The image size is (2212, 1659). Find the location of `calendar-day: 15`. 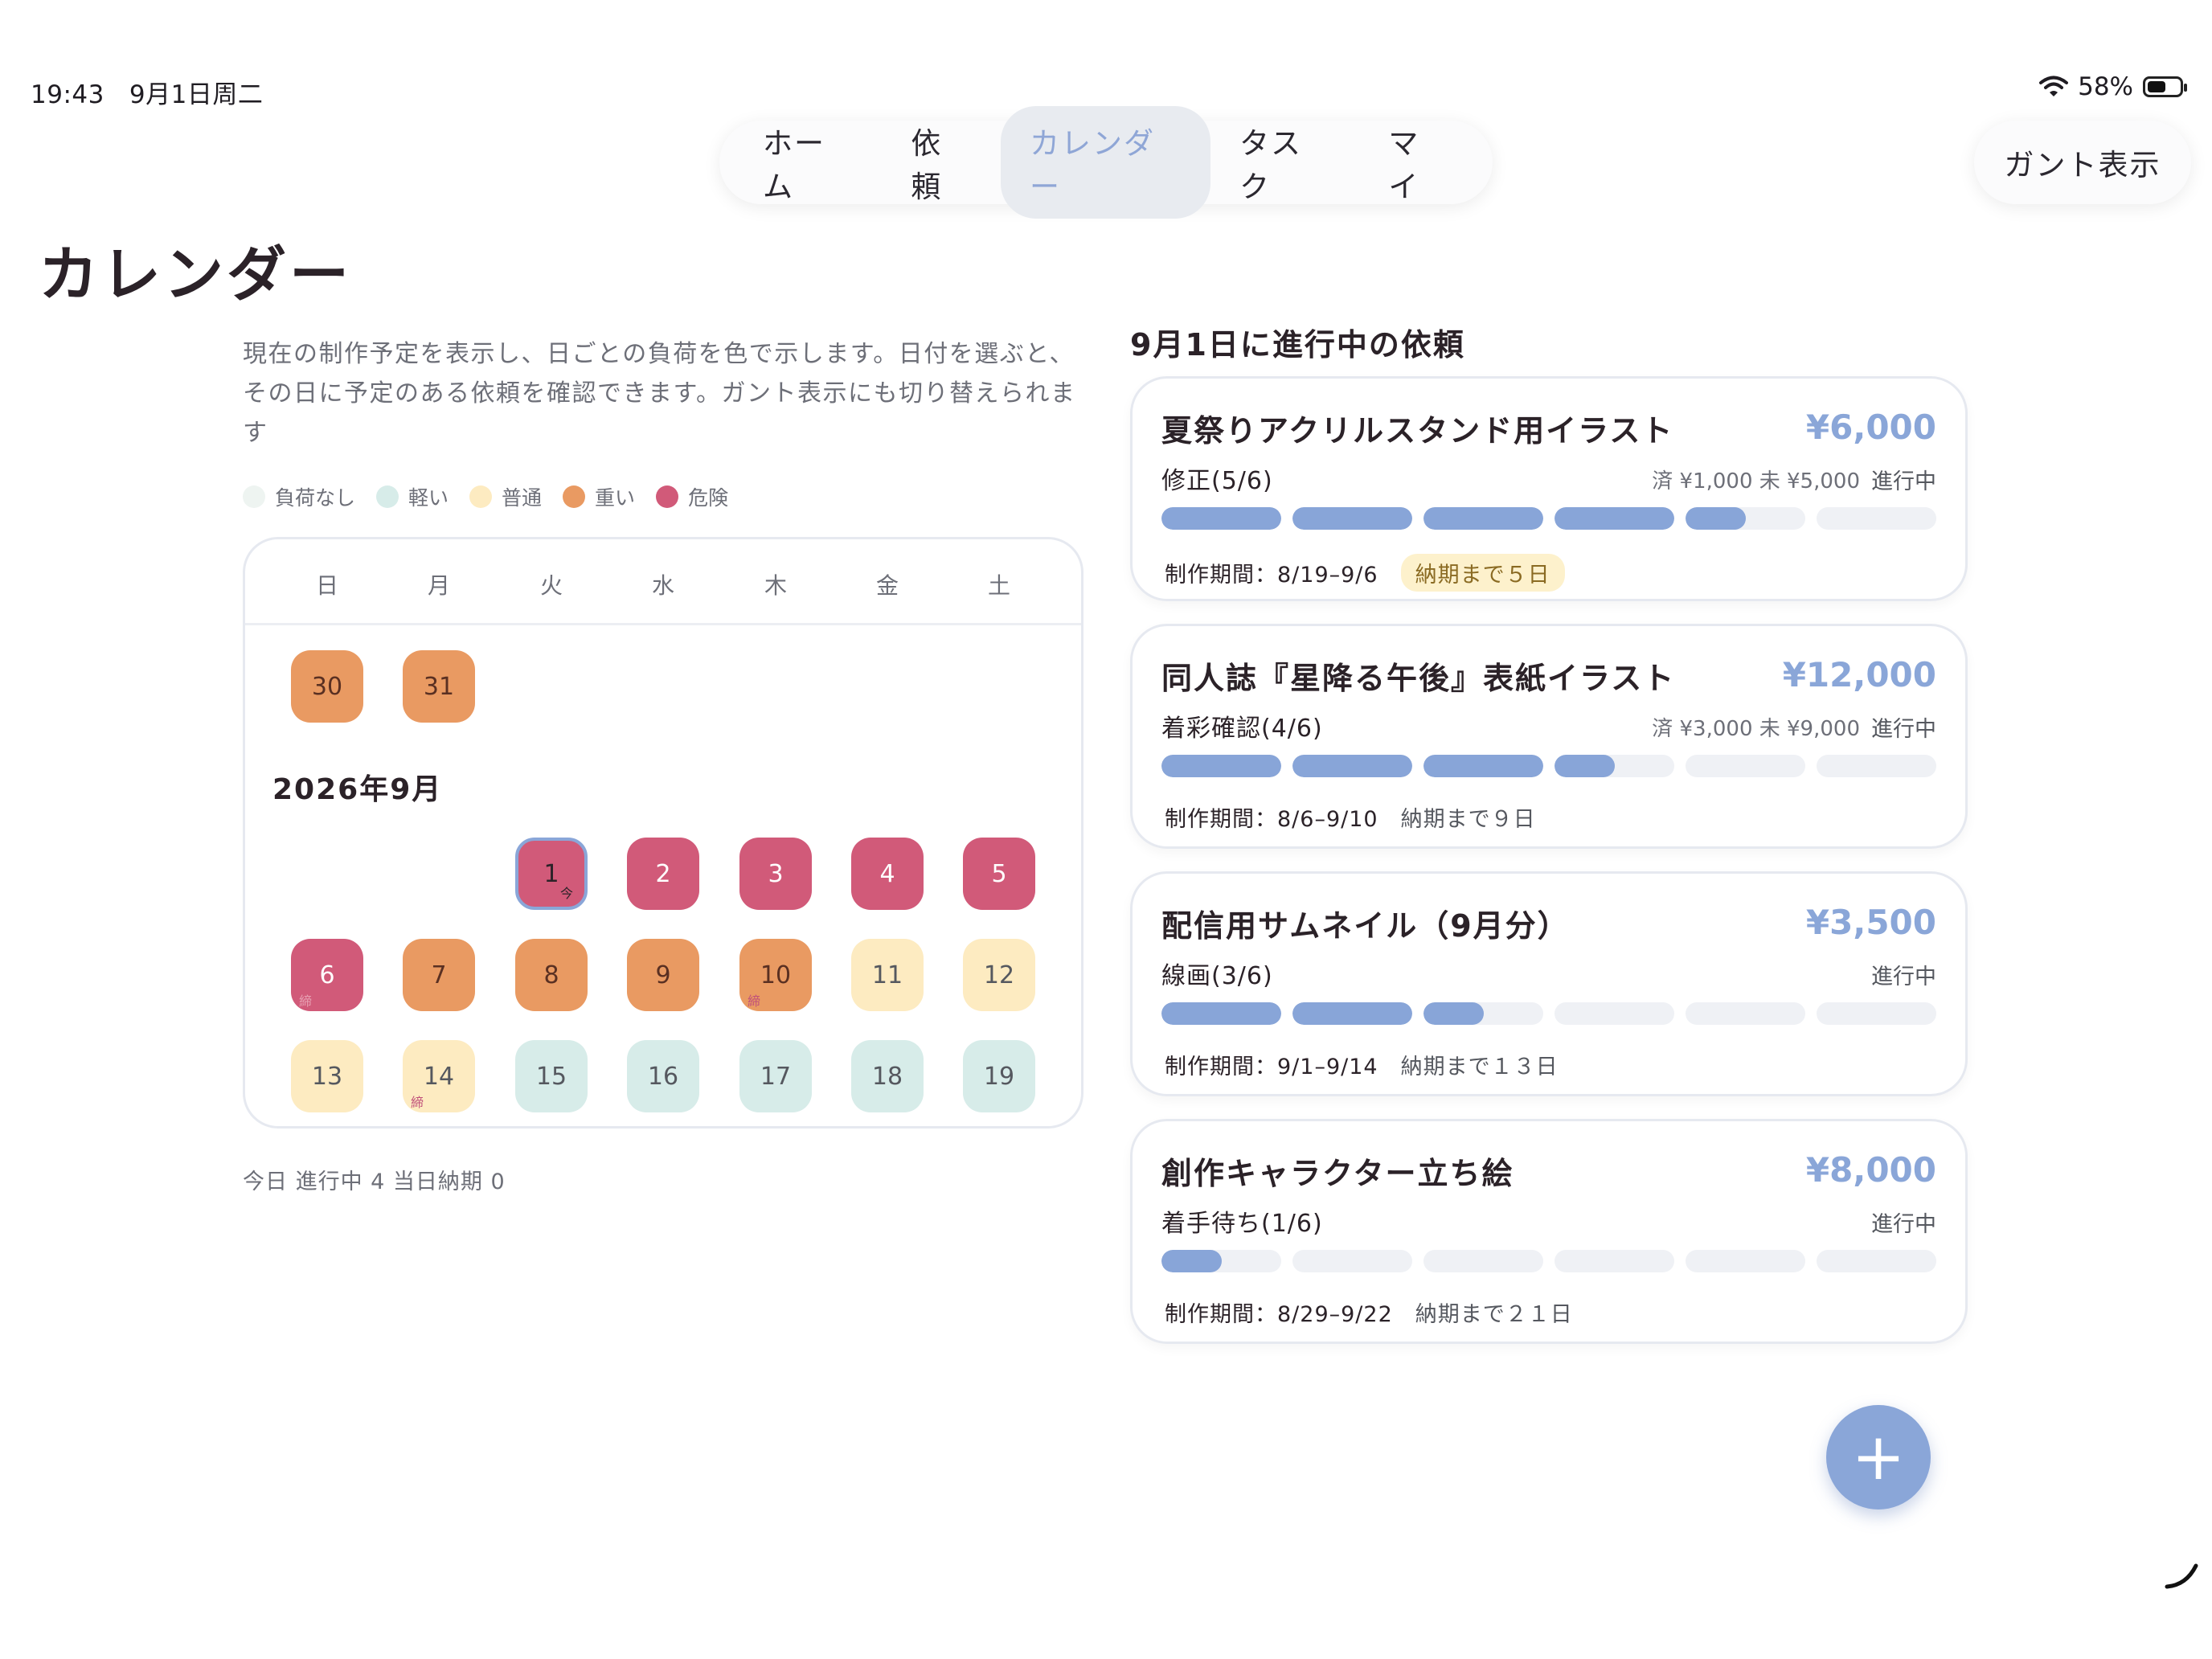

calendar-day: 15 is located at coordinates (551, 1076).